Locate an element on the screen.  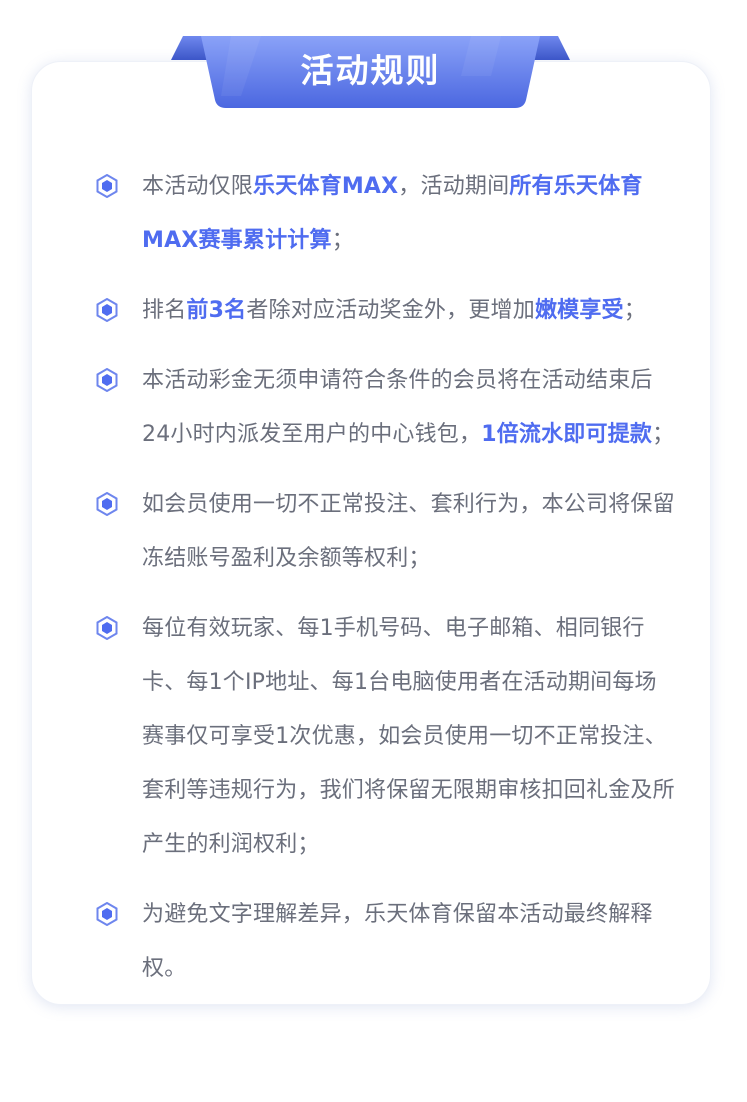
rule-text: 排名前3名者除对应活动奖金外，更增加嫩模享受； is located at coordinates (394, 310).